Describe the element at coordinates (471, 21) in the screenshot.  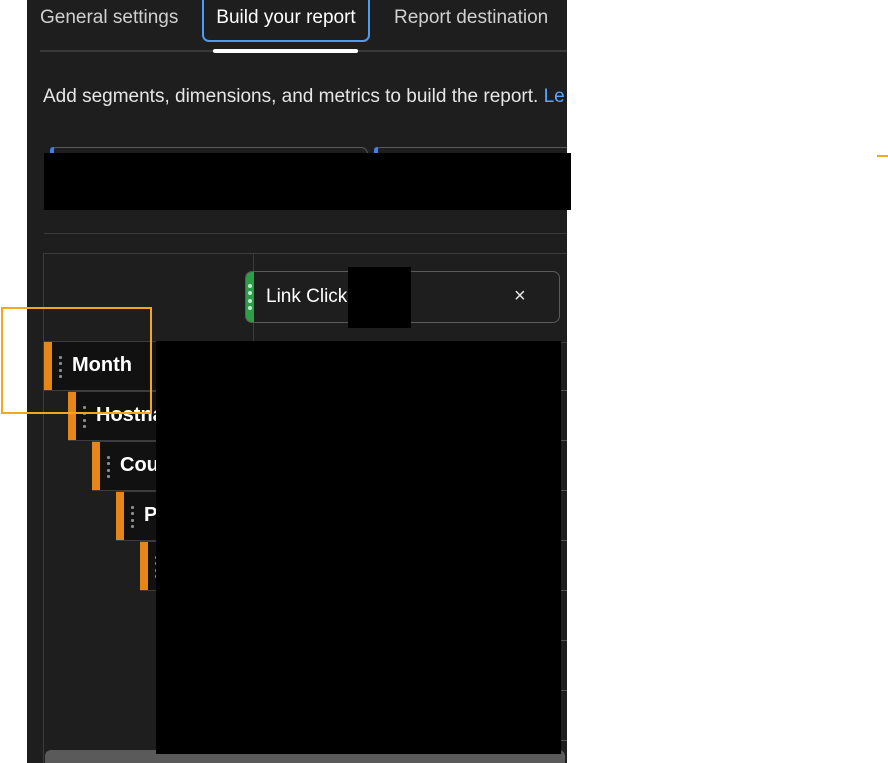
I see `tab-report-destination: Report destination` at that location.